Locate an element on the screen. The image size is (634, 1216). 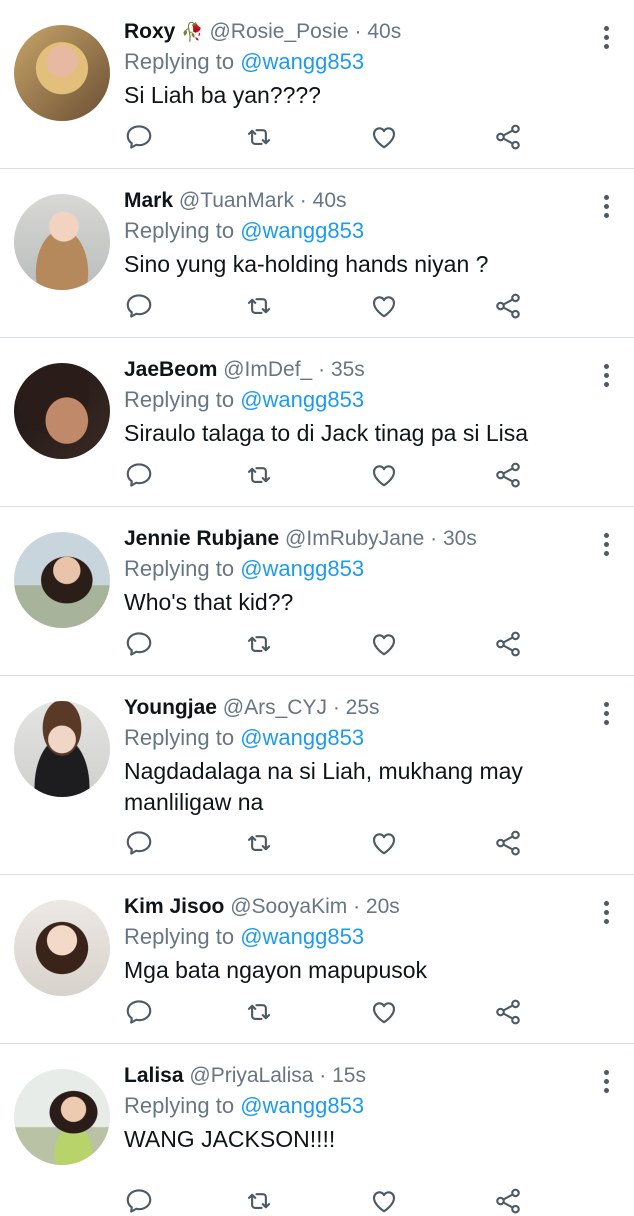
reply-icon is located at coordinates (139, 475).